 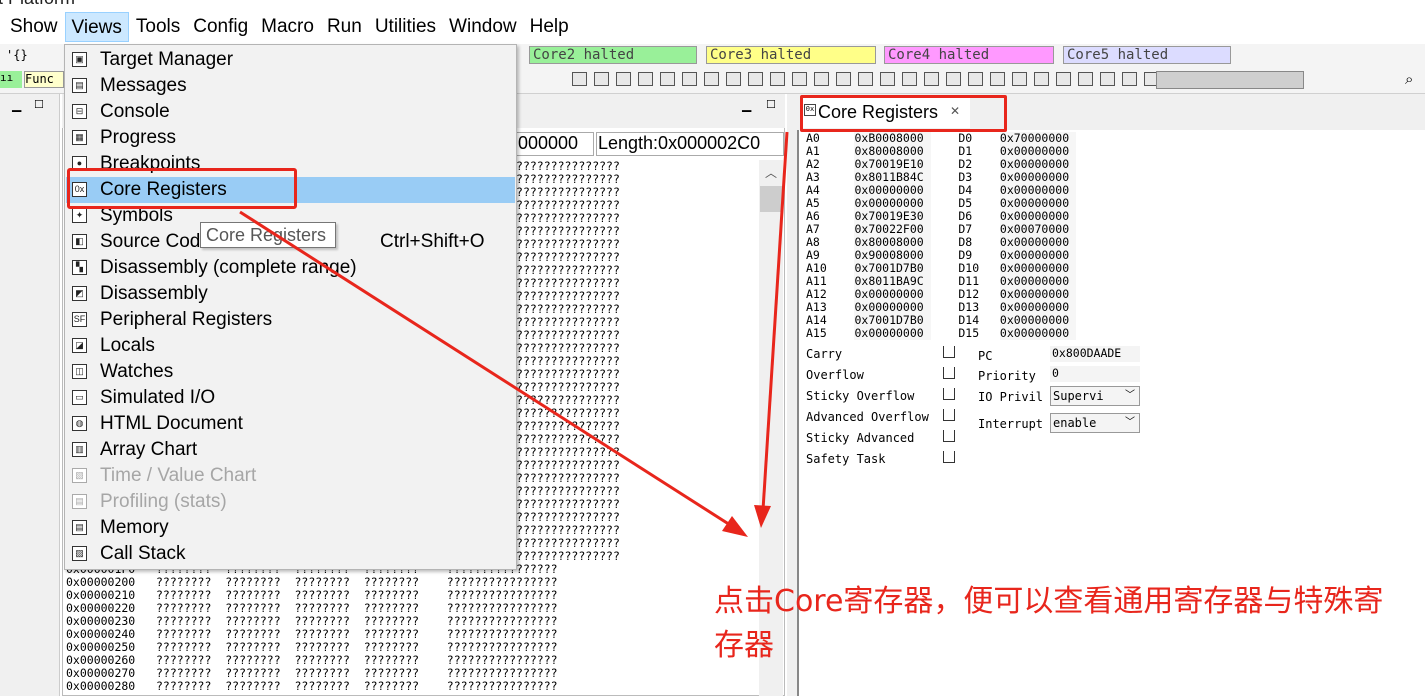 What do you see at coordinates (290, 346) in the screenshot?
I see `menu-item-locals: ◪ Locals` at bounding box center [290, 346].